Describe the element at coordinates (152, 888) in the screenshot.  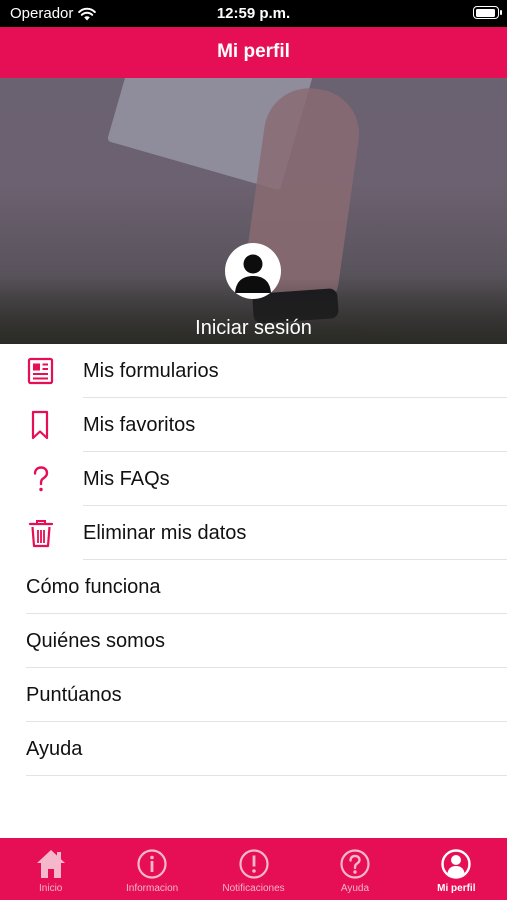
I see `tab-label: Informacion` at that location.